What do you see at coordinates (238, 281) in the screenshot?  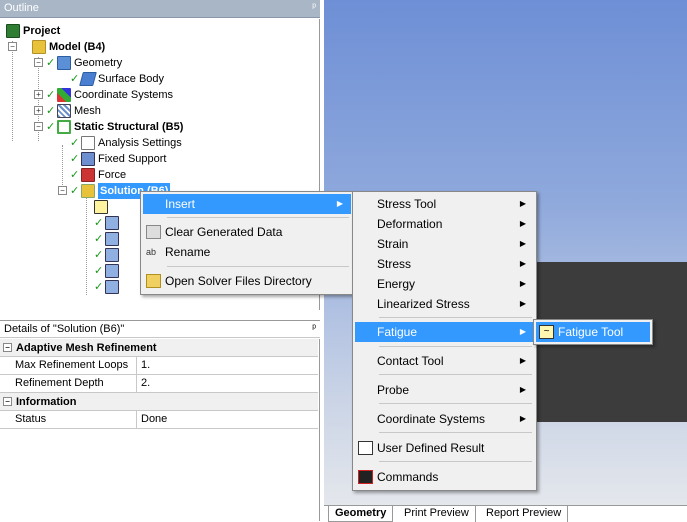 I see `menu-item-label: Open Solver Files Directory` at bounding box center [238, 281].